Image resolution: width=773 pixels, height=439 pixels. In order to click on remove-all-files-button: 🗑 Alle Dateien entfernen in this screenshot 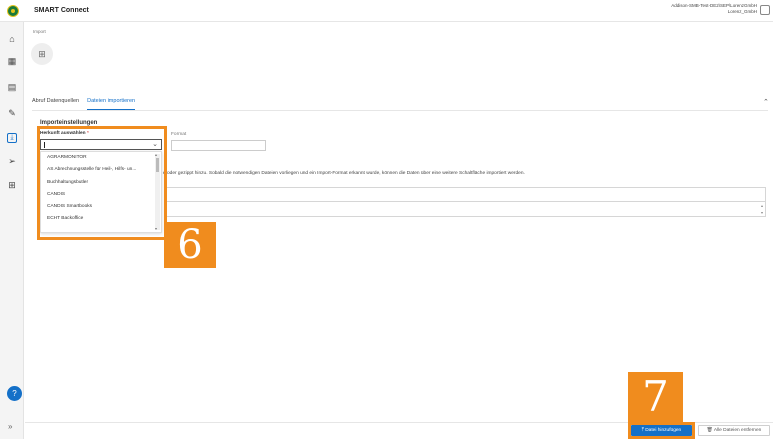, I will do `click(734, 430)`.